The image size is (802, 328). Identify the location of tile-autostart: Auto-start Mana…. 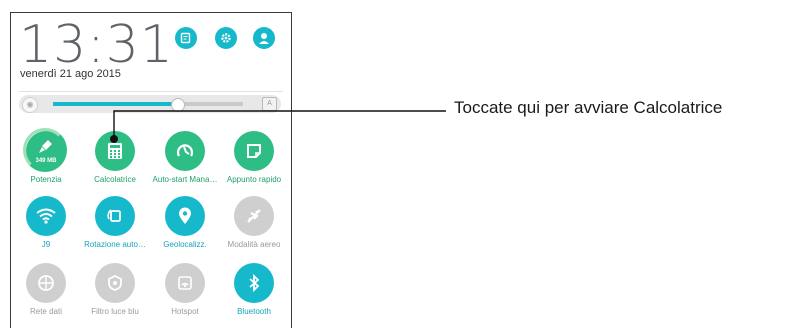
(185, 157).